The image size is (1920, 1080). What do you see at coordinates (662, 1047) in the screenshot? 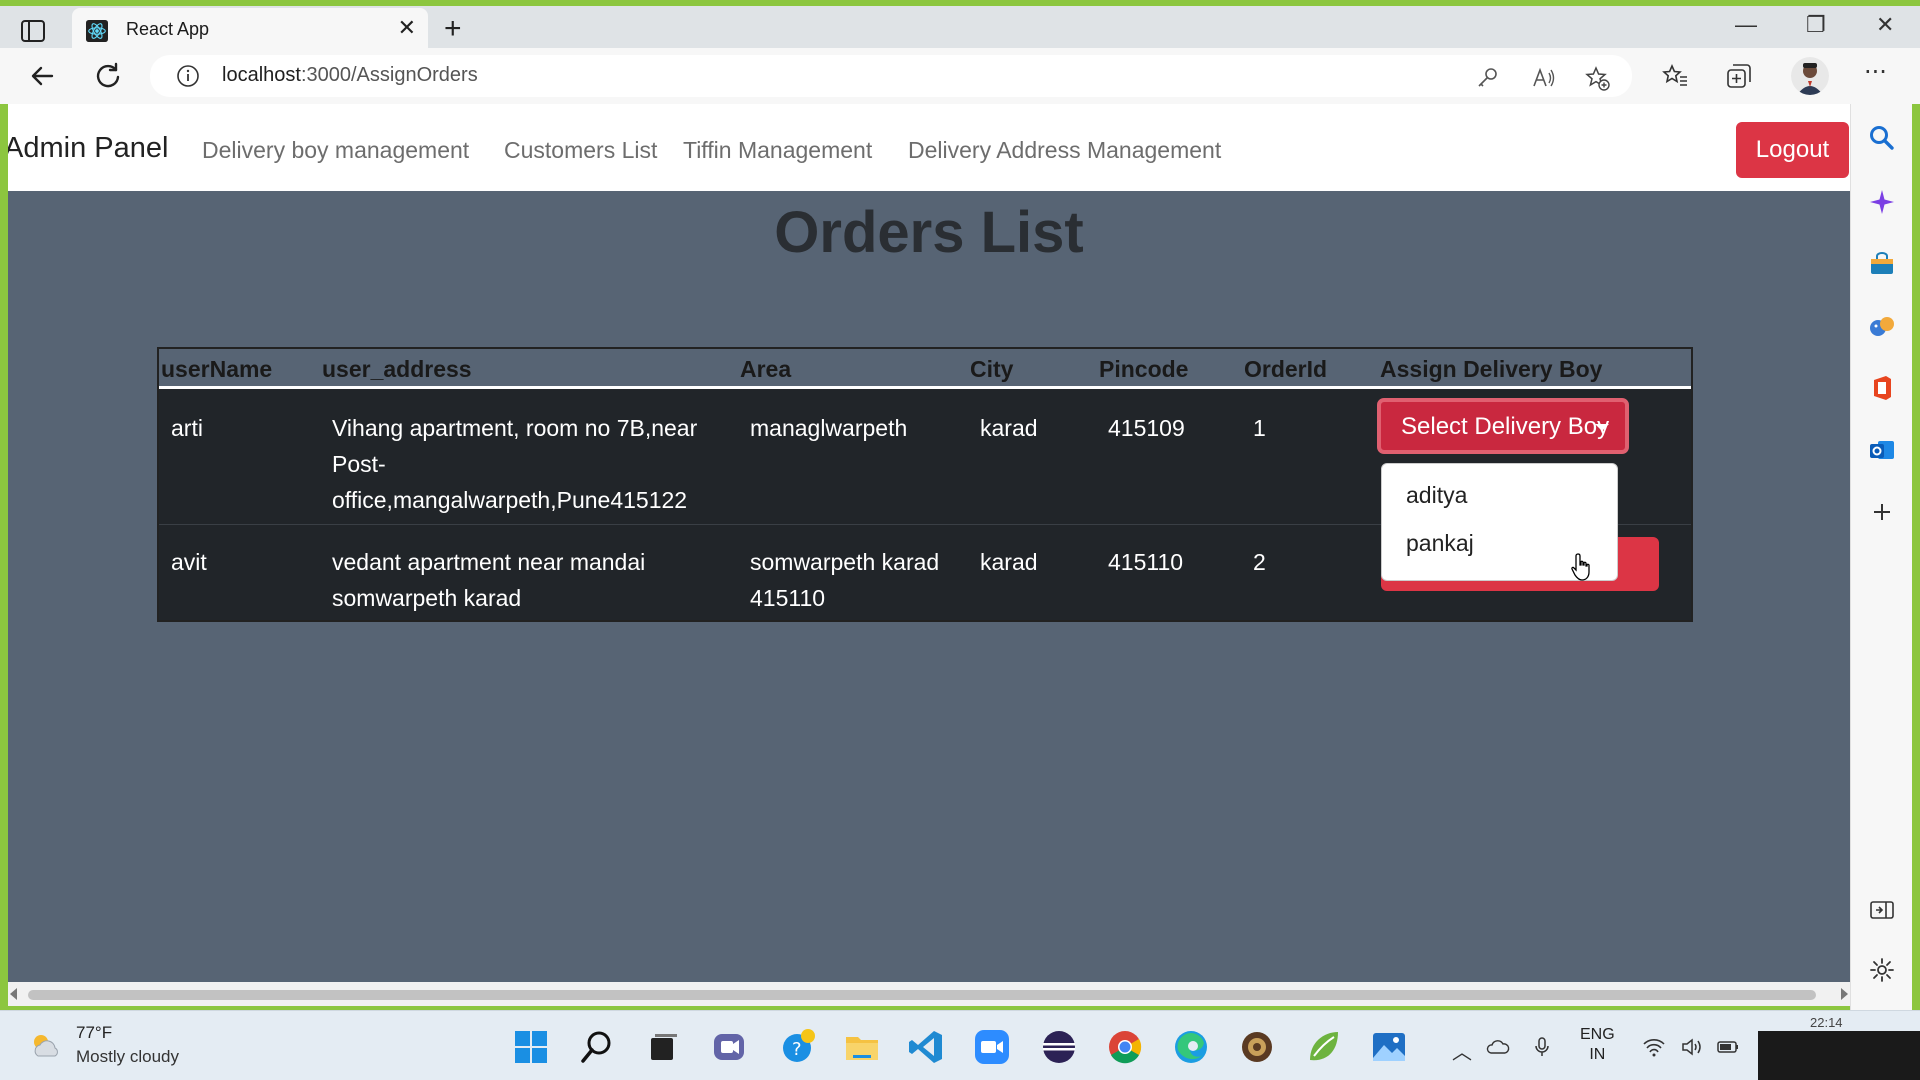
I see `task-view-icon` at bounding box center [662, 1047].